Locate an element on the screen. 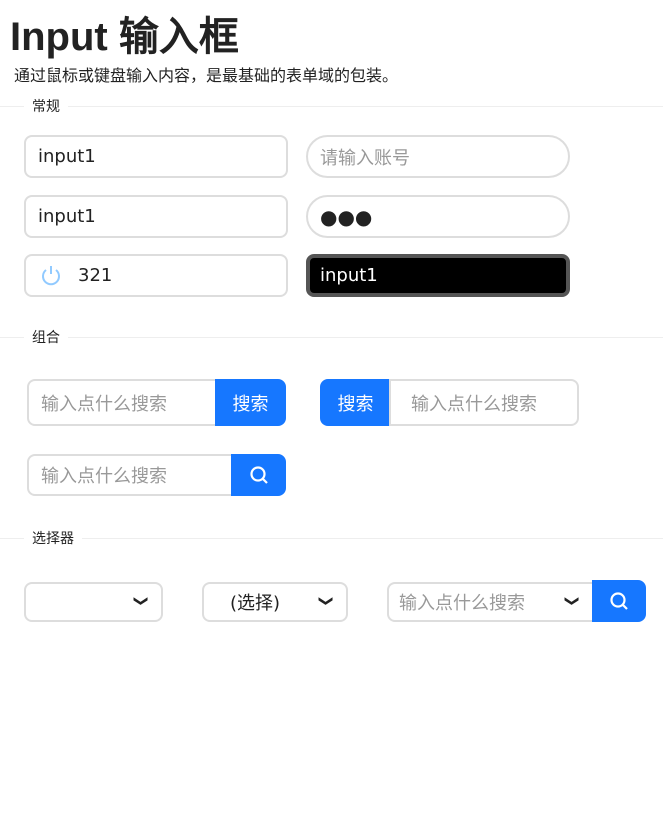 Image resolution: width=663 pixels, height=827 pixels. select-search-button is located at coordinates (619, 601).